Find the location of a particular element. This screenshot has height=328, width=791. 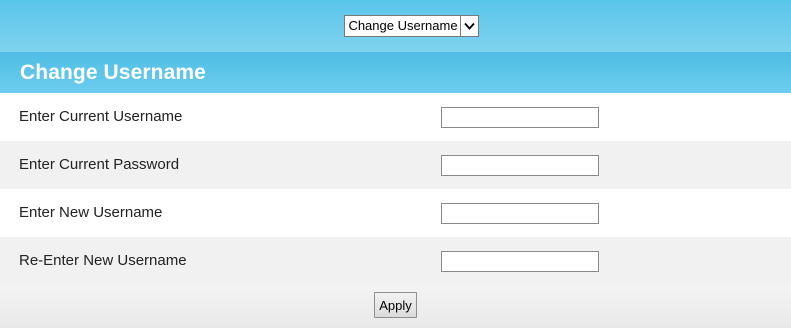

current-username-label: Enter Current Username is located at coordinates (101, 116).